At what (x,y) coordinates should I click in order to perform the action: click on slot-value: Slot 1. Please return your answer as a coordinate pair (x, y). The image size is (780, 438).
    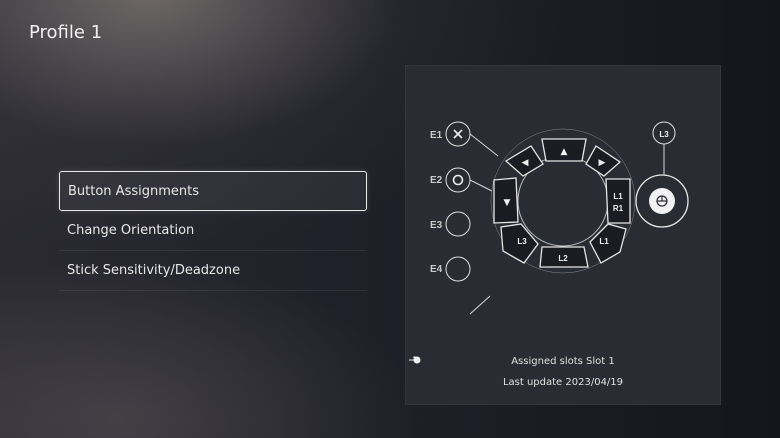
    Looking at the image, I should click on (600, 361).